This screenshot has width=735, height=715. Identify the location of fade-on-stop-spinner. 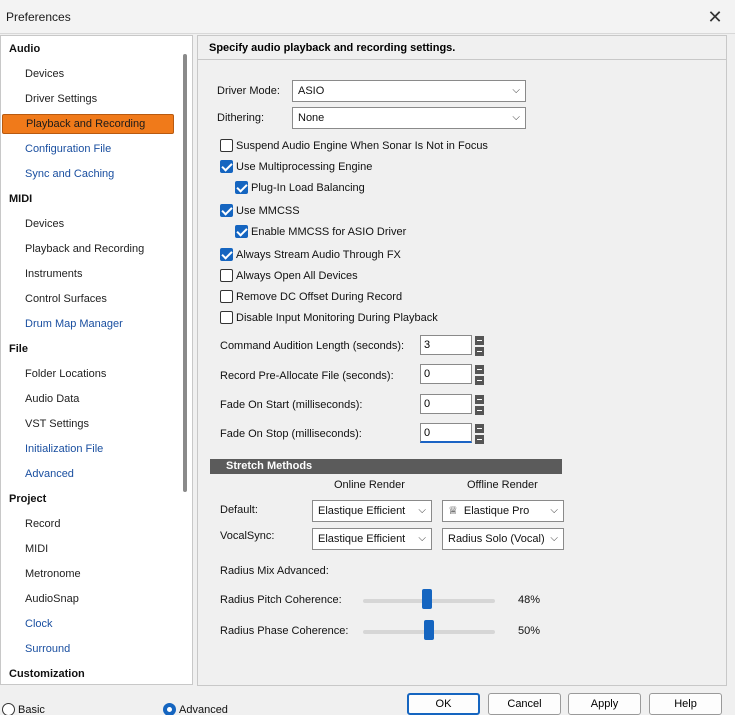
(479, 434).